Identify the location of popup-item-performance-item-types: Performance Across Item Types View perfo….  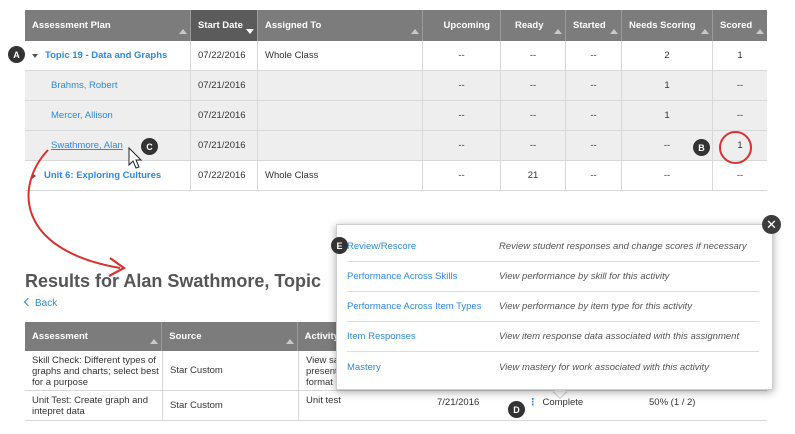
(553, 307).